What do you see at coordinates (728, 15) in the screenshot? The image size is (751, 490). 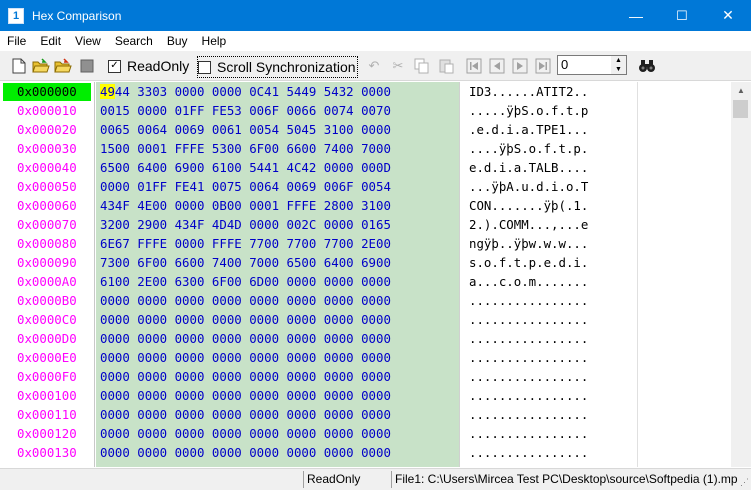 I see `close-button: ✕` at bounding box center [728, 15].